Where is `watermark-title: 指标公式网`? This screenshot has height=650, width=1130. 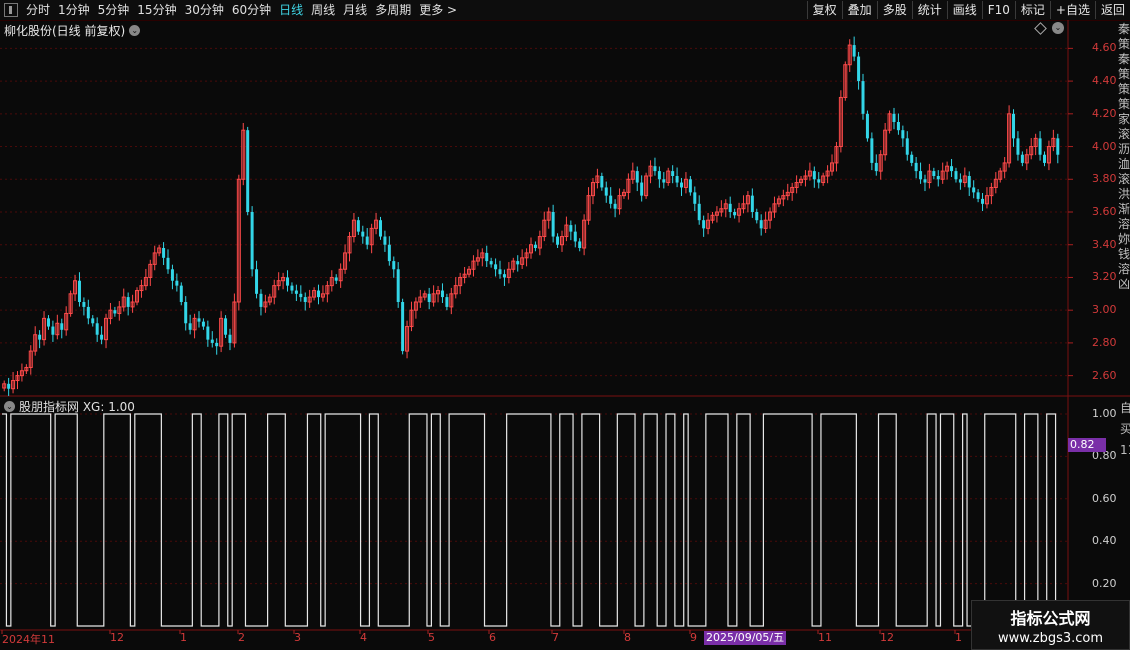
watermark-title: 指标公式网 is located at coordinates (1050, 618).